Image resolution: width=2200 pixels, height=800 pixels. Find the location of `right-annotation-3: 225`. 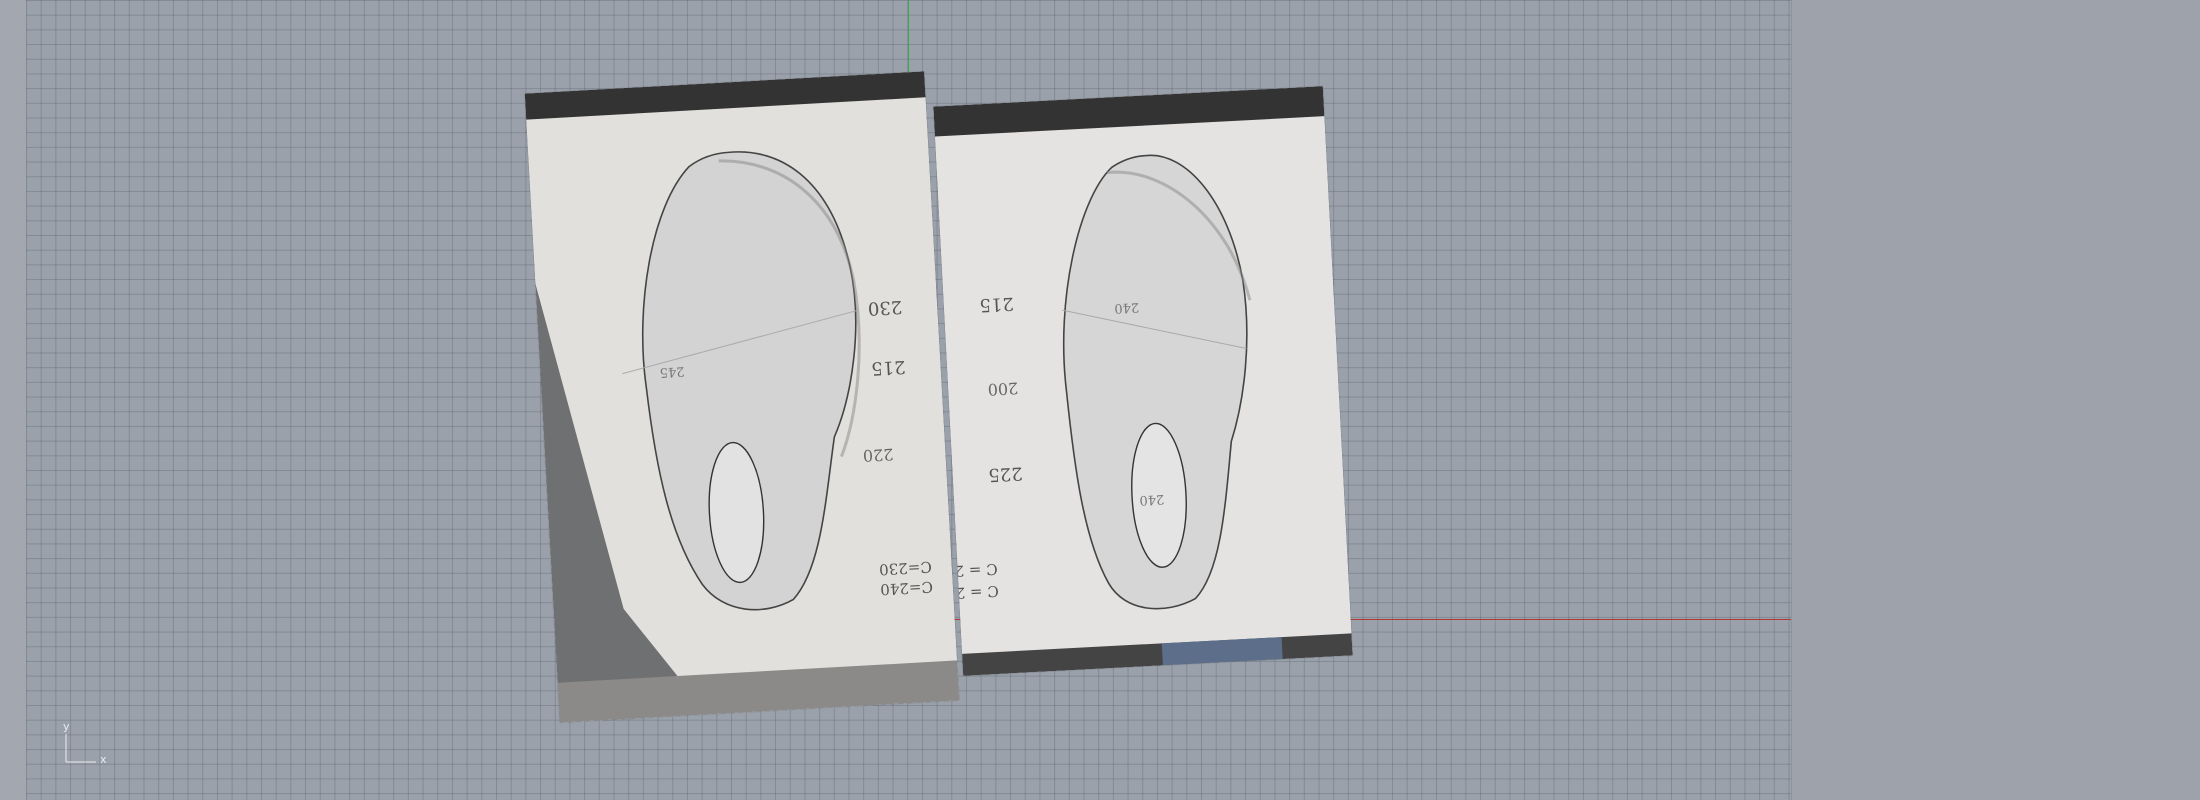

right-annotation-3: 225 is located at coordinates (1005, 473).